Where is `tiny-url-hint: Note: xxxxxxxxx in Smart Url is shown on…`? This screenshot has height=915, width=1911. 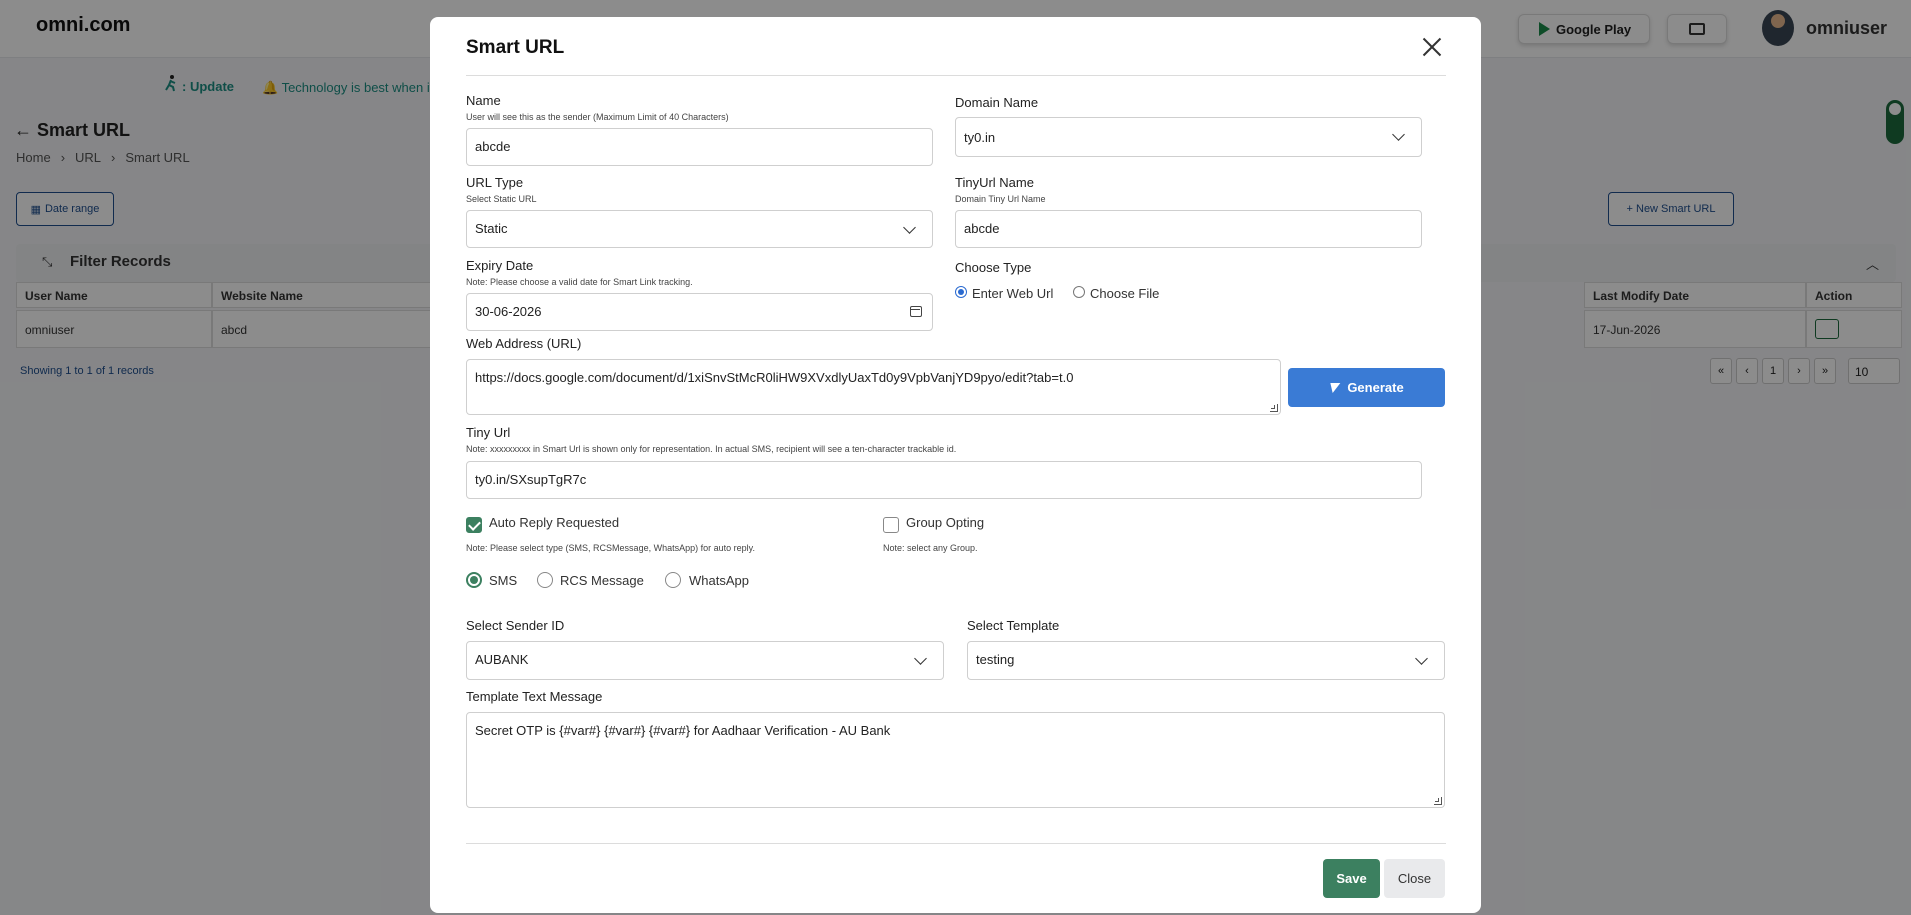 tiny-url-hint: Note: xxxxxxxxx in Smart Url is shown on… is located at coordinates (711, 449).